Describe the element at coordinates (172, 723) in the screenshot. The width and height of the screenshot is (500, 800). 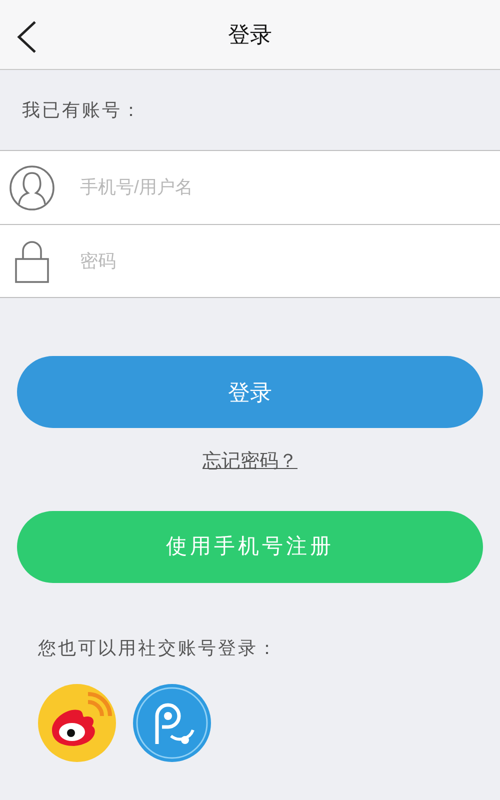
I see `ring-bulb-icon` at that location.